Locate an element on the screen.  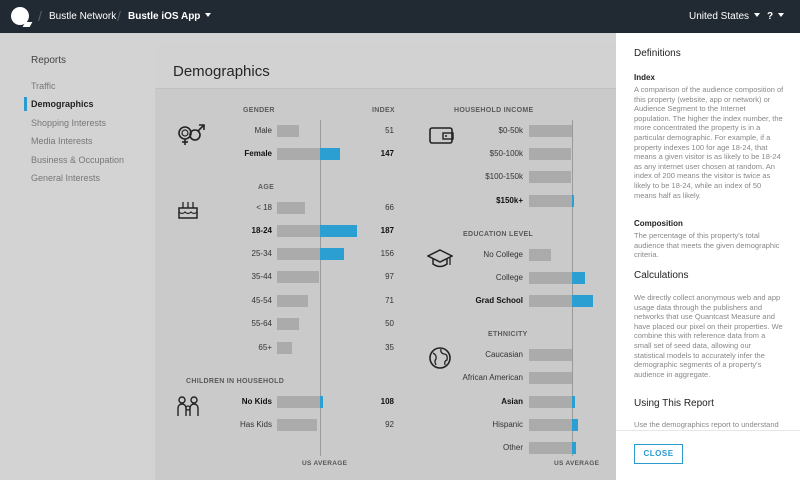
ethnicity-row-label: Caucasian is located at coordinates (504, 354).